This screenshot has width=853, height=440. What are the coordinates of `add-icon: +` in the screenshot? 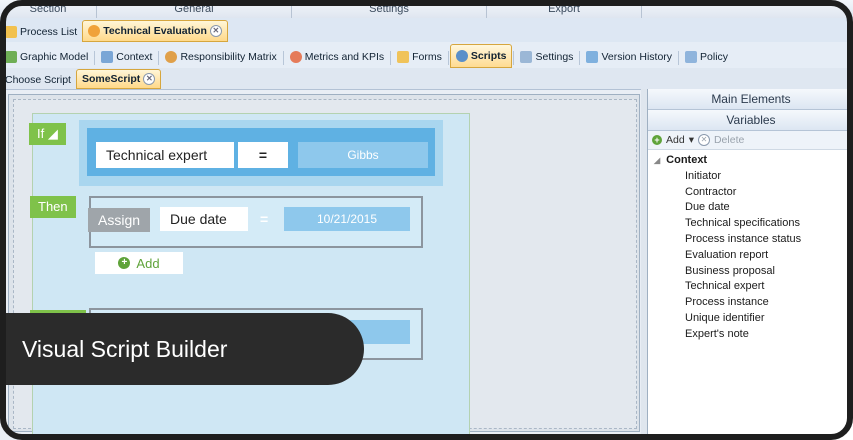 It's located at (657, 140).